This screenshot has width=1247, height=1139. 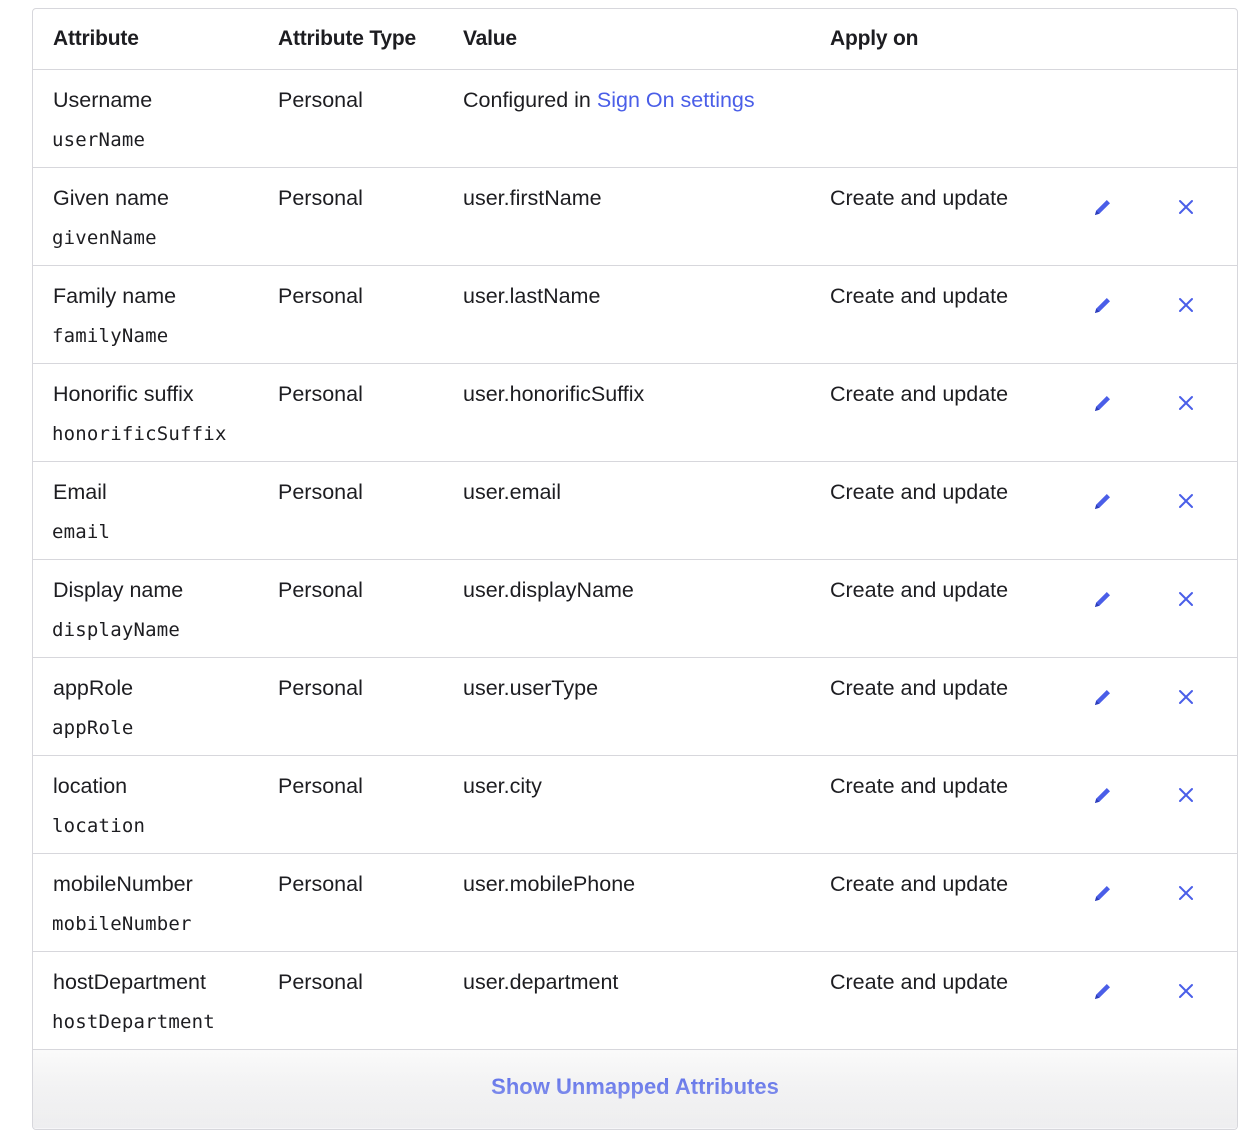 What do you see at coordinates (532, 296) in the screenshot?
I see `attribute-value: user.lastName` at bounding box center [532, 296].